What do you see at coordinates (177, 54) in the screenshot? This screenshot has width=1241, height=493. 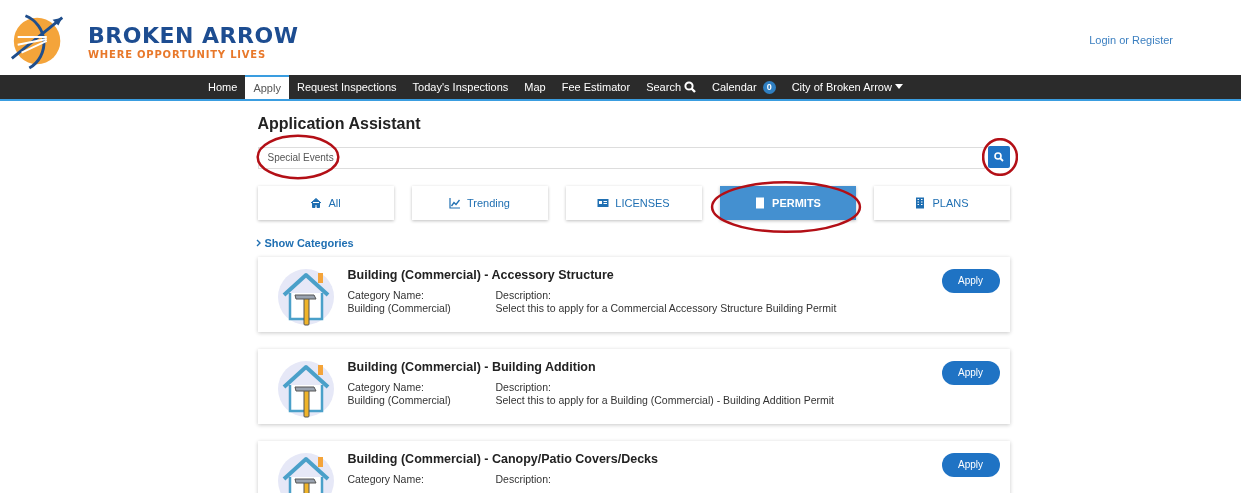 I see `logo-tagline: WHERE OPPORTUNITY LIVES` at bounding box center [177, 54].